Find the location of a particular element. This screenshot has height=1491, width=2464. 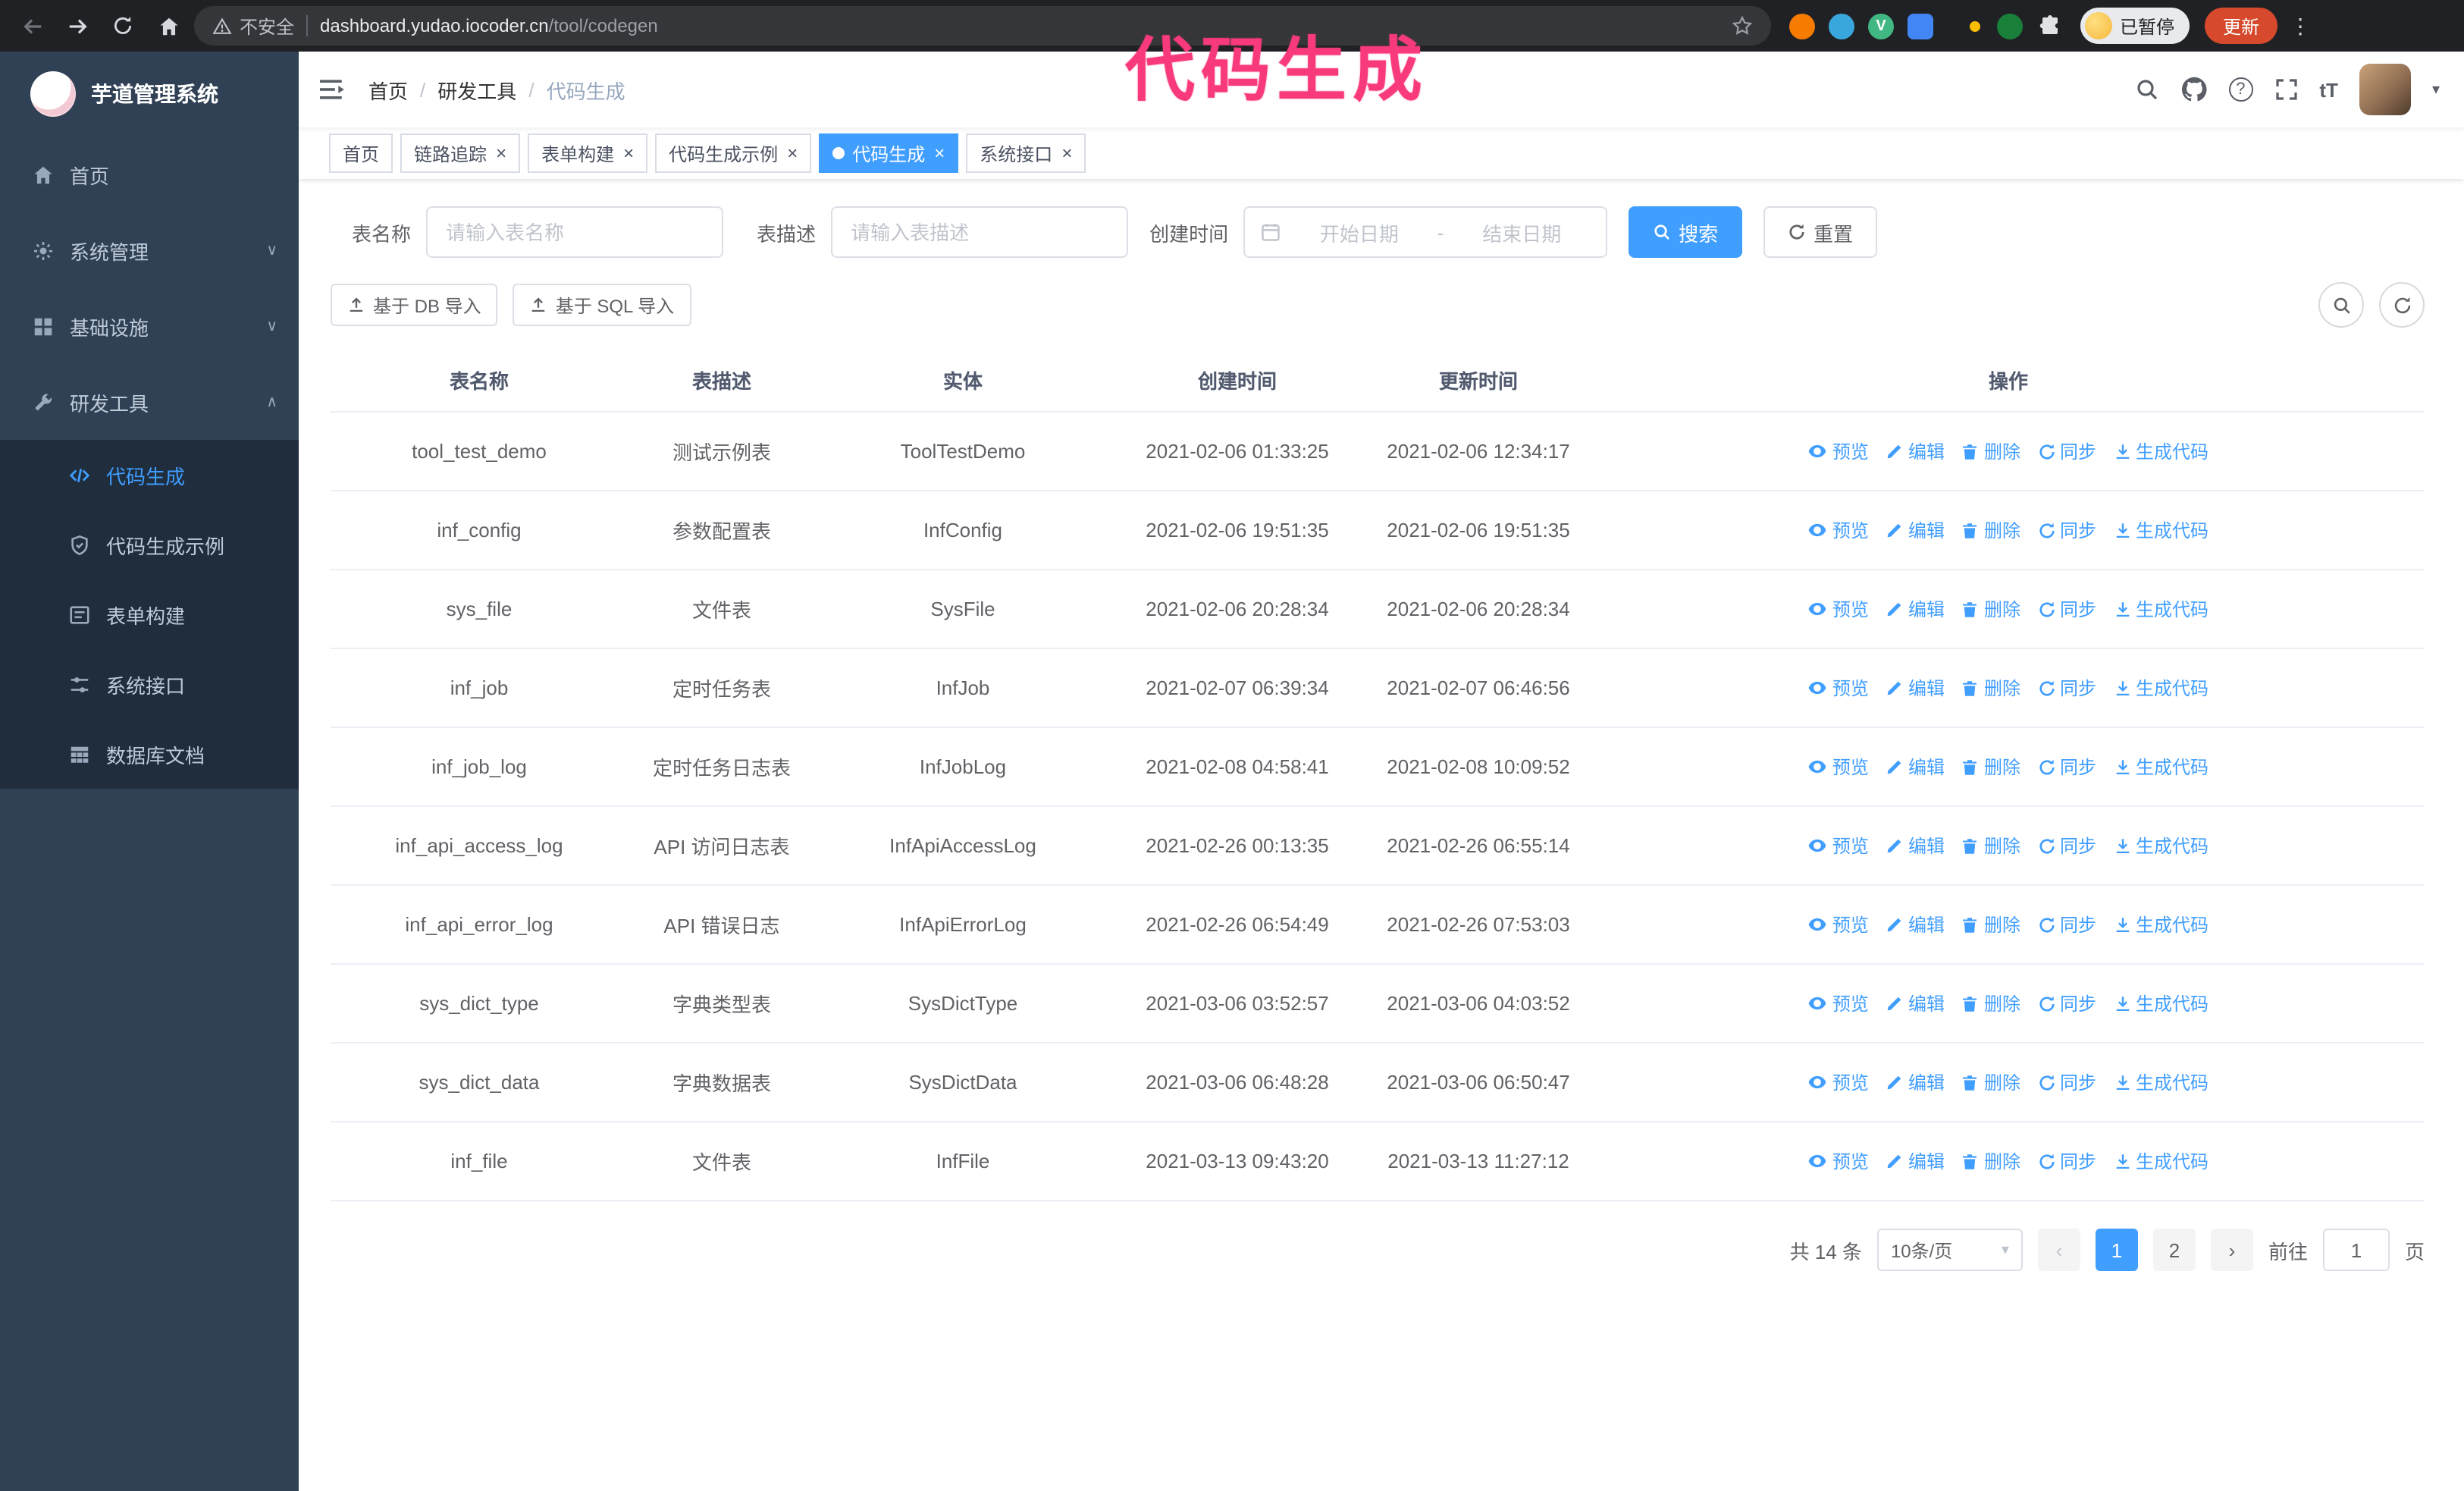

forward-icon is located at coordinates (77, 26).